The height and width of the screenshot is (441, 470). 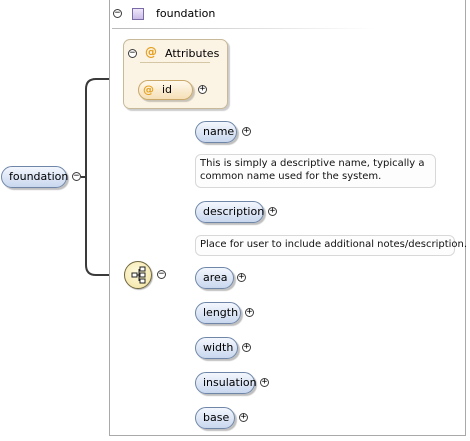 What do you see at coordinates (39, 176) in the screenshot?
I see `root-element-label: foundation` at bounding box center [39, 176].